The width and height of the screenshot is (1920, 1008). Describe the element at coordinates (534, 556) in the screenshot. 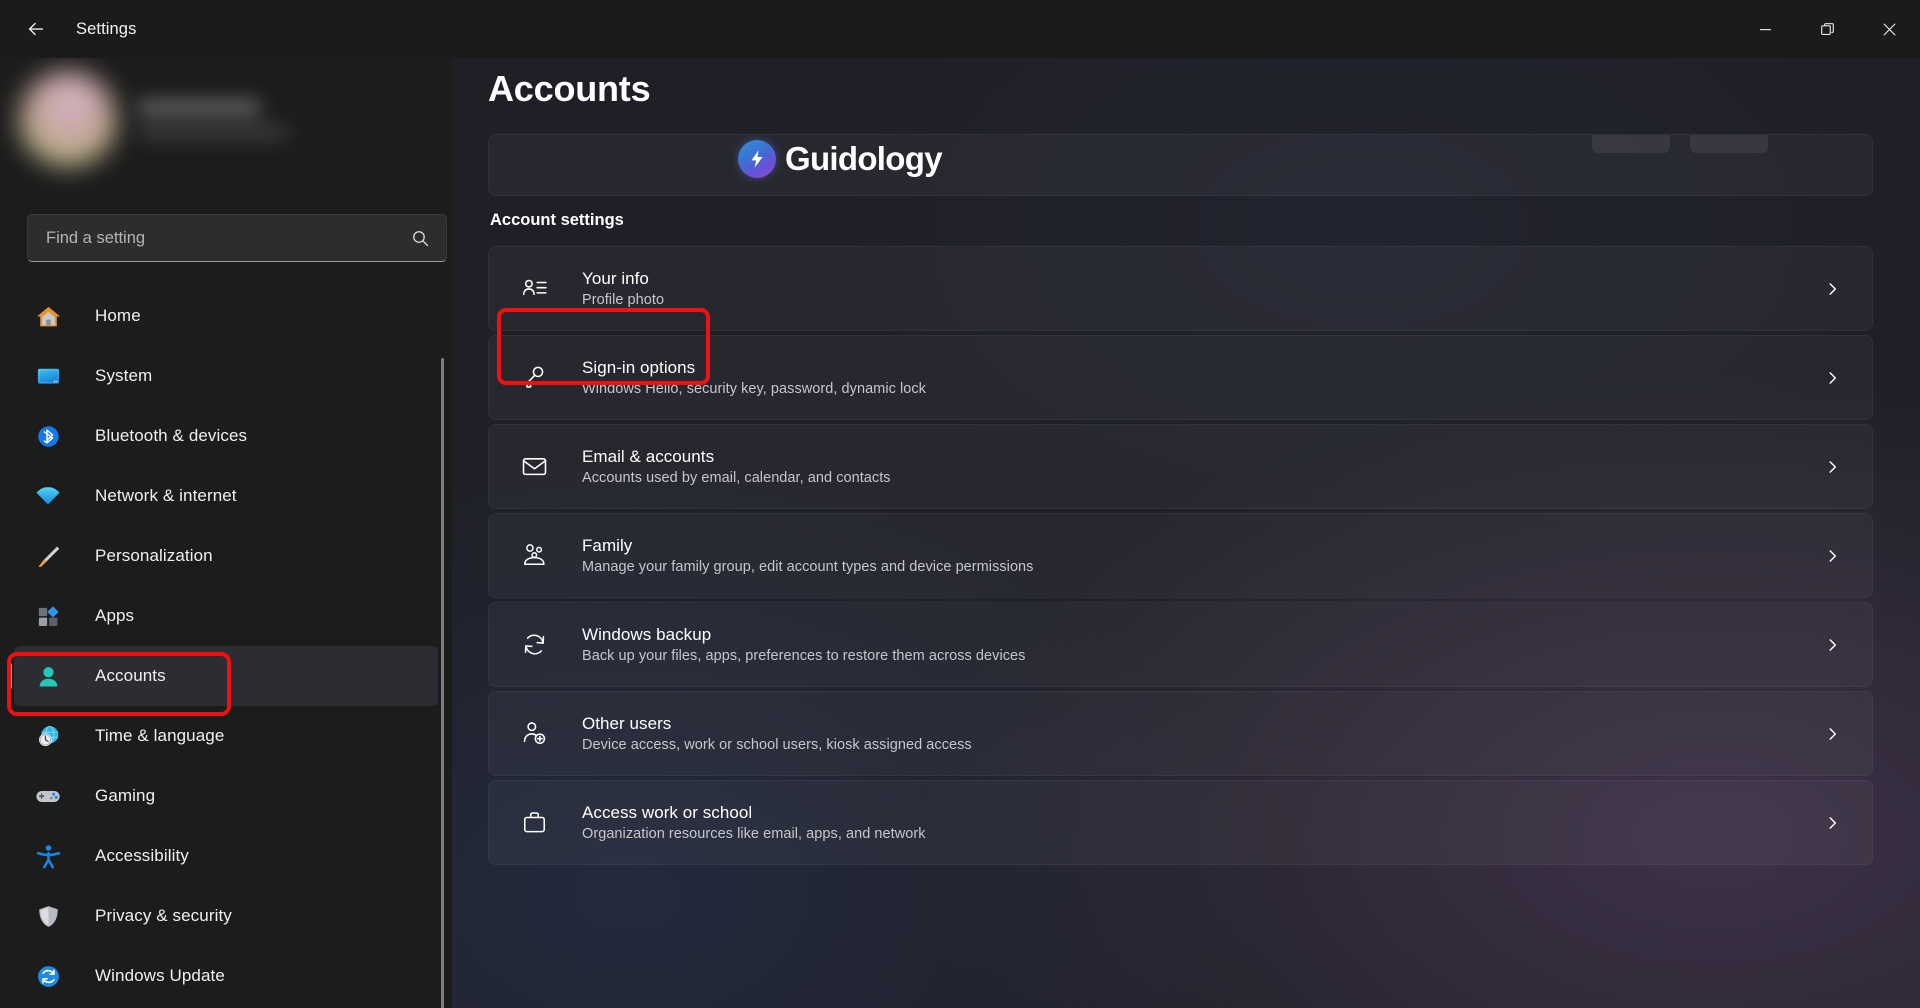

I see `family-people-icon` at that location.